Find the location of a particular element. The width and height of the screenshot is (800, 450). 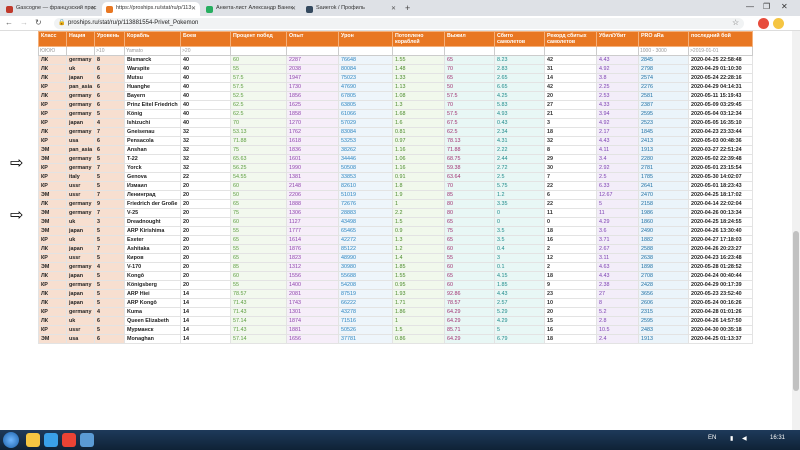

column-header: Убил/Убит is located at coordinates (617, 39).